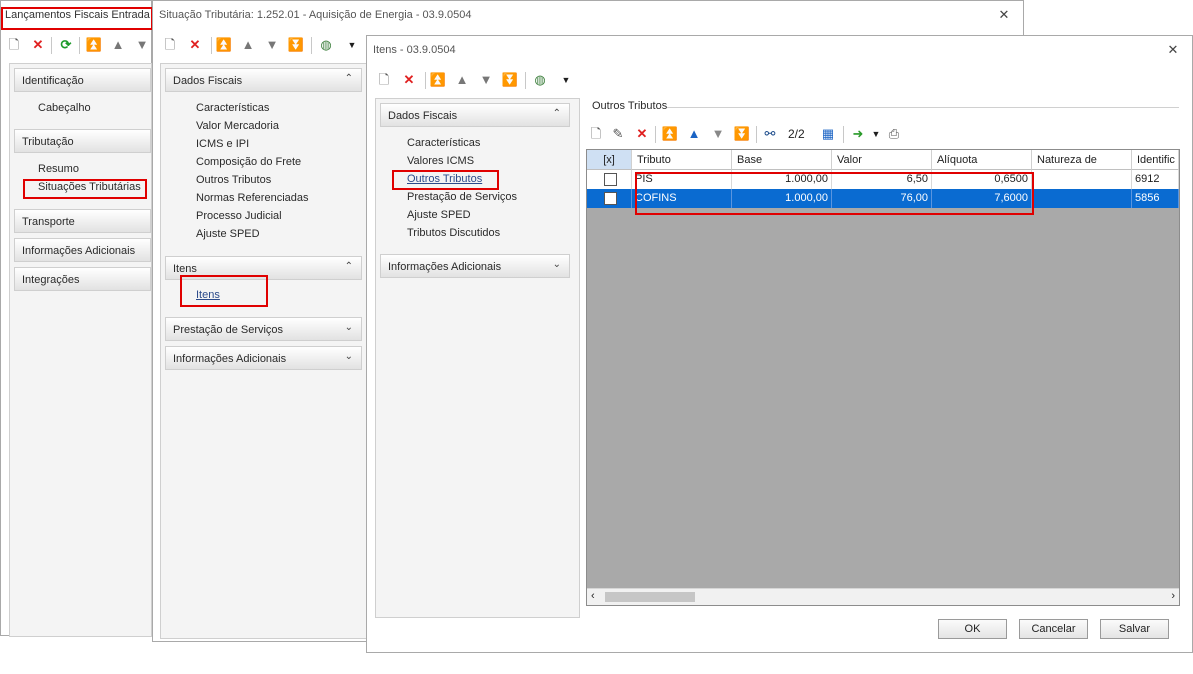  I want to click on column-header-base: Base, so click(782, 160).